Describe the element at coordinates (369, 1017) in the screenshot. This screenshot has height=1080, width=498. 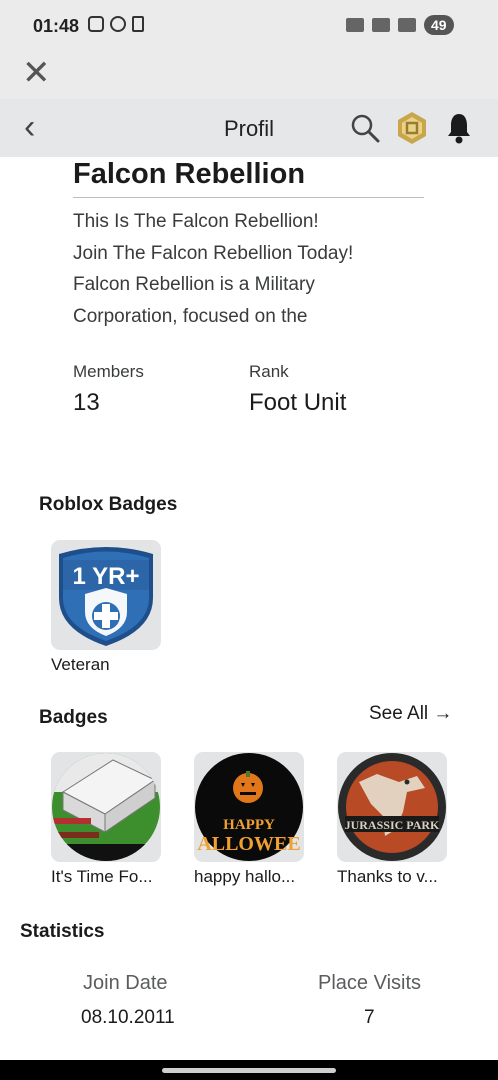
I see `place-visits-value: 7` at that location.